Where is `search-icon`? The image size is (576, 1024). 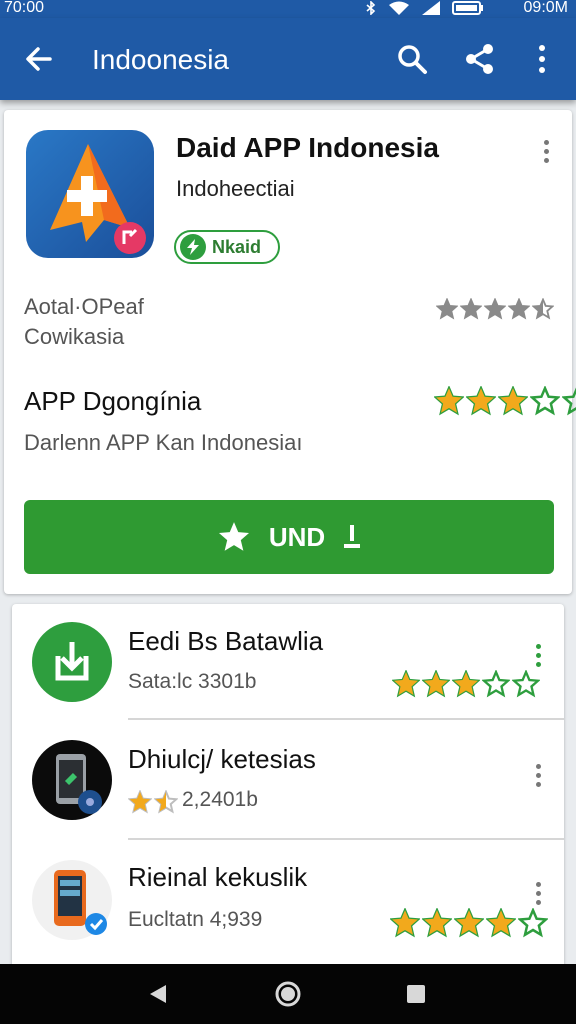 search-icon is located at coordinates (412, 59).